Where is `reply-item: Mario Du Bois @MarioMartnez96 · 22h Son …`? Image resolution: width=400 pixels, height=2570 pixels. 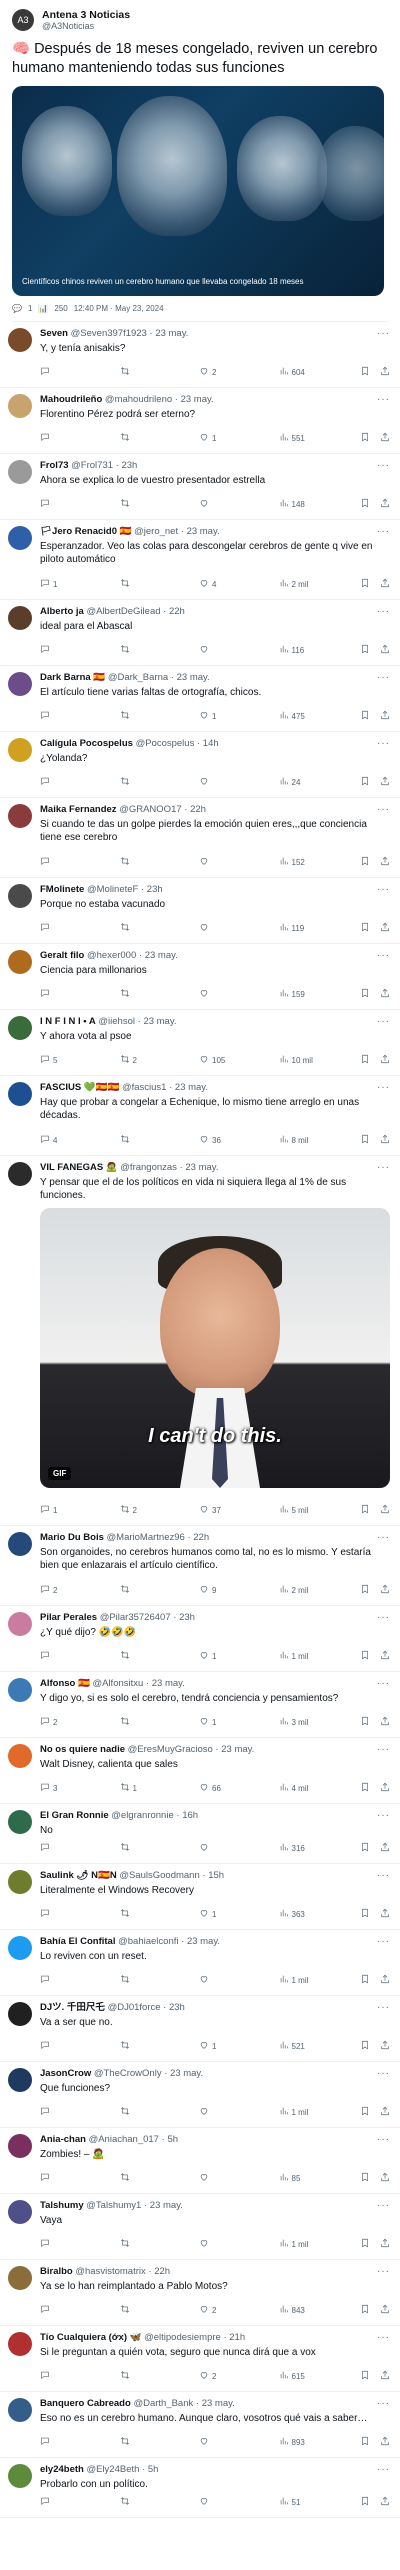 reply-item: Mario Du Bois @MarioMartnez96 · 22h Son … is located at coordinates (200, 1566).